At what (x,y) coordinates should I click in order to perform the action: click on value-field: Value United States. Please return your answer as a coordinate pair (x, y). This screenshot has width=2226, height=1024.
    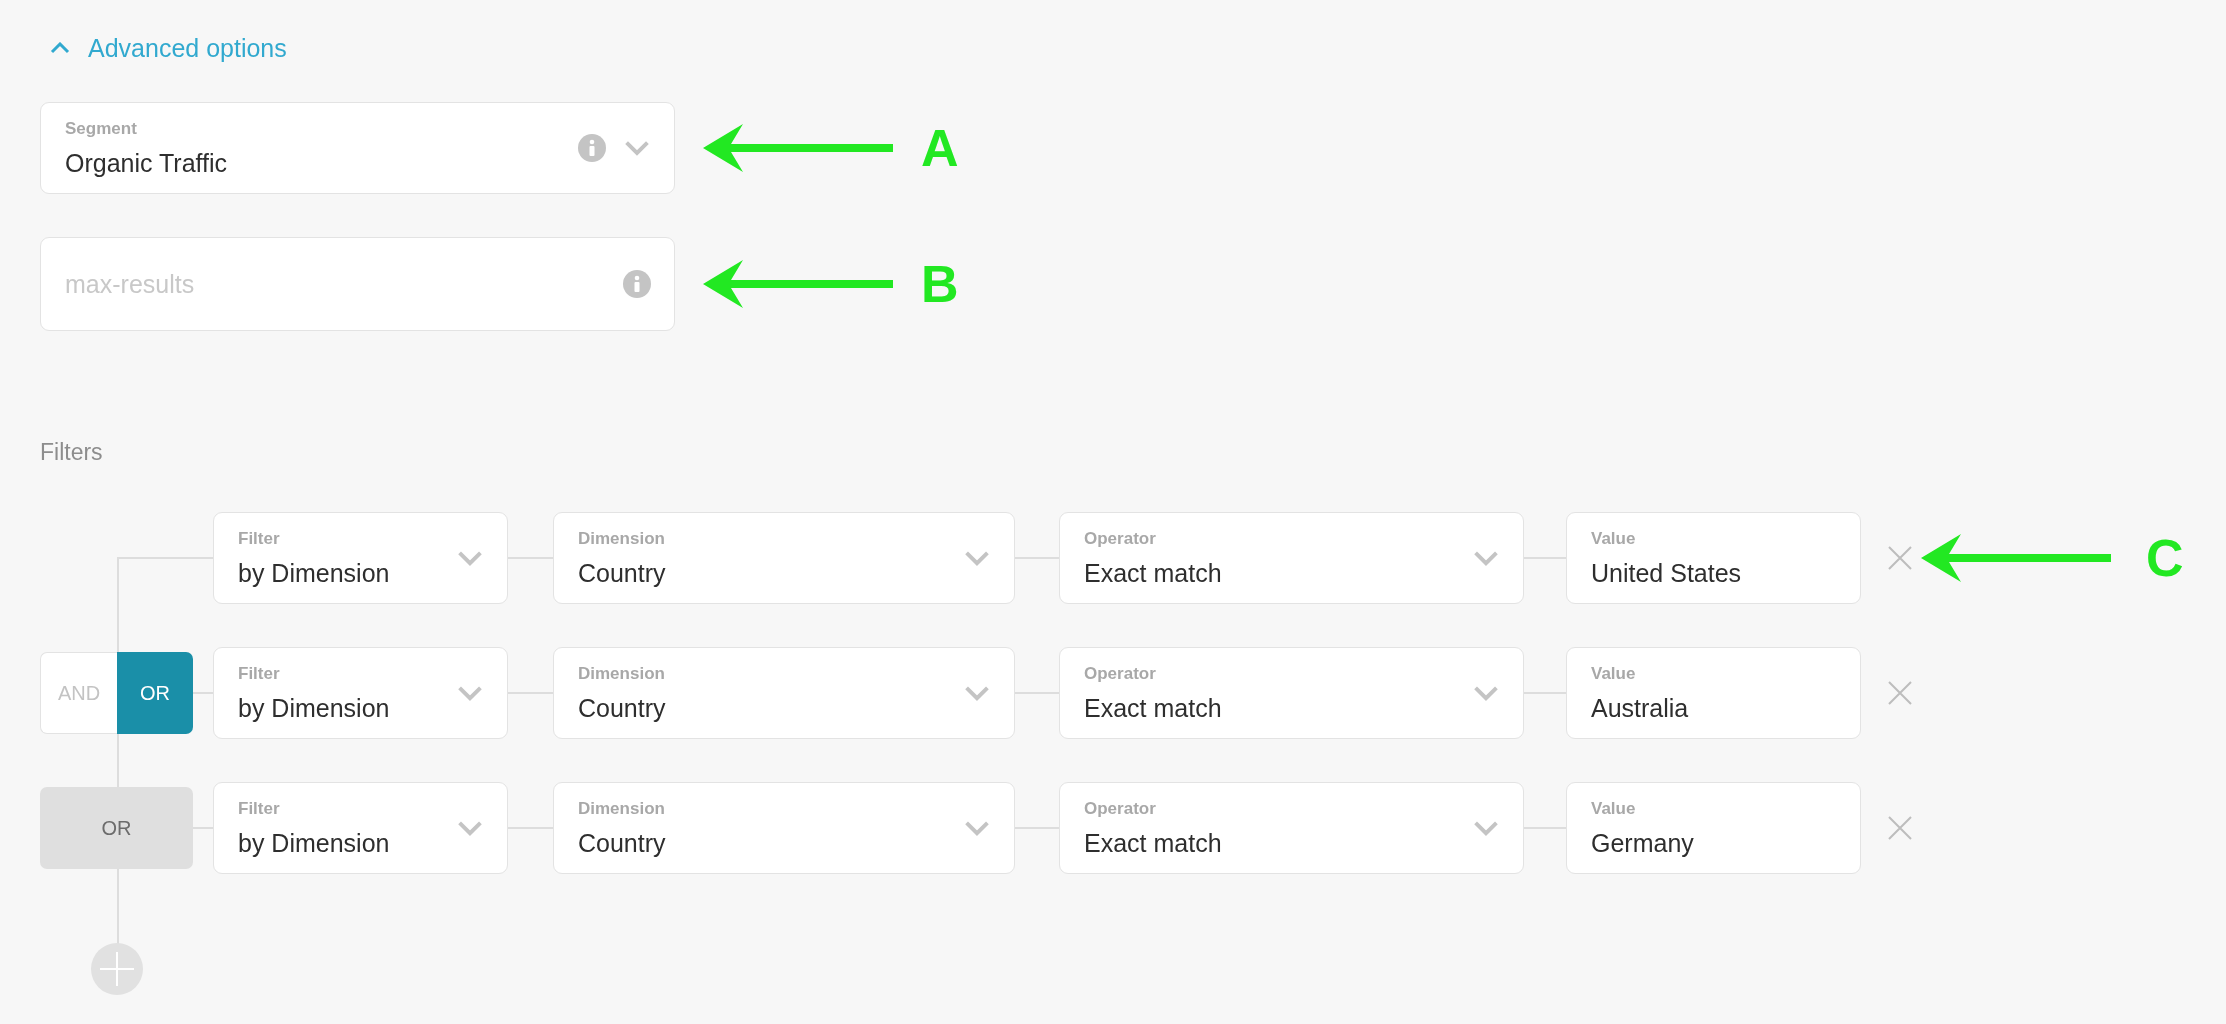
    Looking at the image, I should click on (1713, 558).